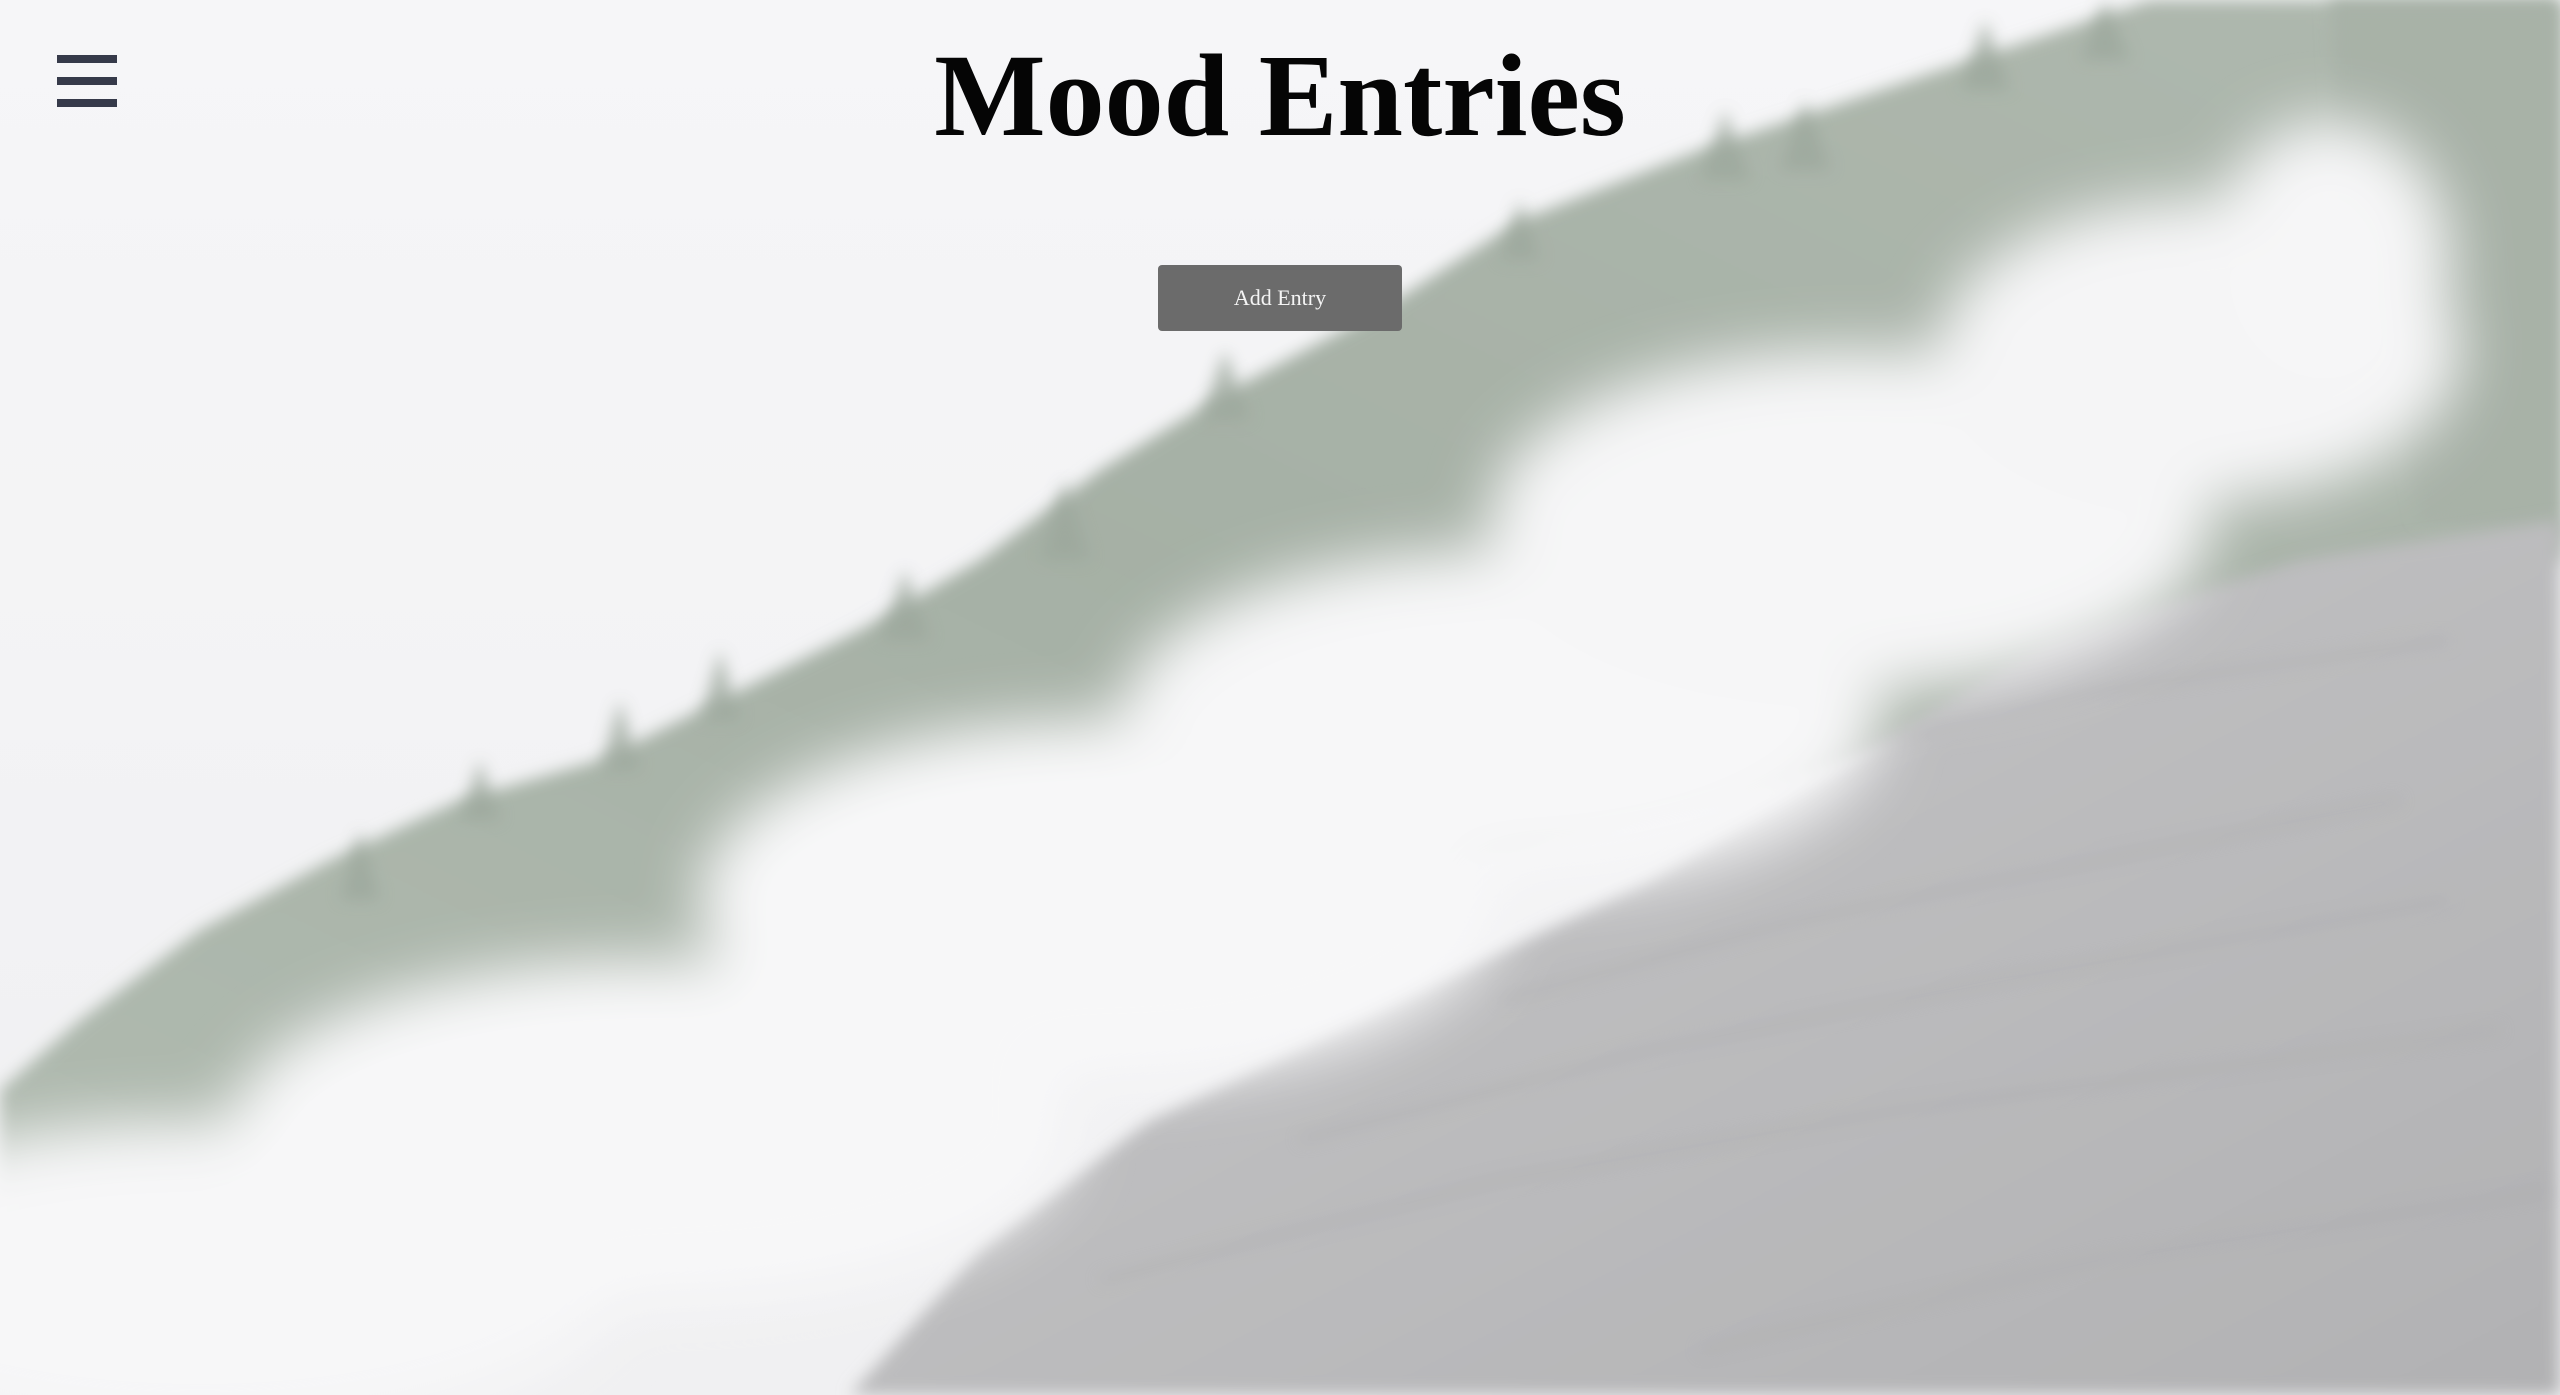  I want to click on add-entry-button: Add Entry, so click(1280, 298).